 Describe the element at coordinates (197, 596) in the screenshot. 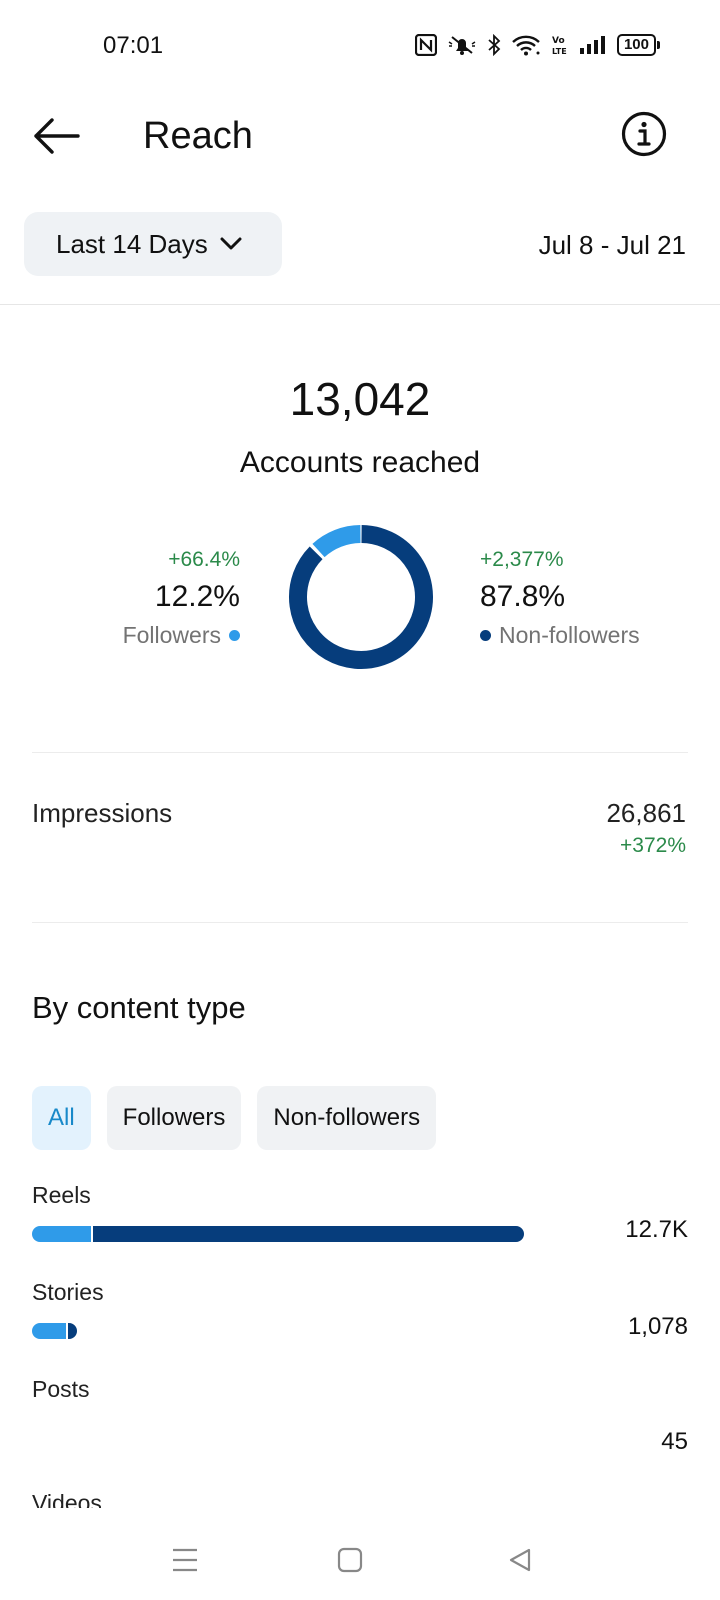

I see `followers-percent: 12.2%` at that location.